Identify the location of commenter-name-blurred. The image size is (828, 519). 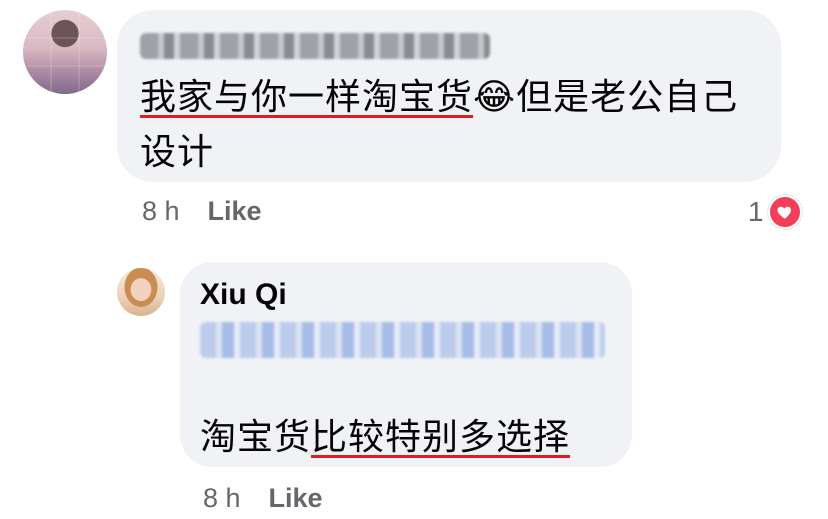
(315, 46).